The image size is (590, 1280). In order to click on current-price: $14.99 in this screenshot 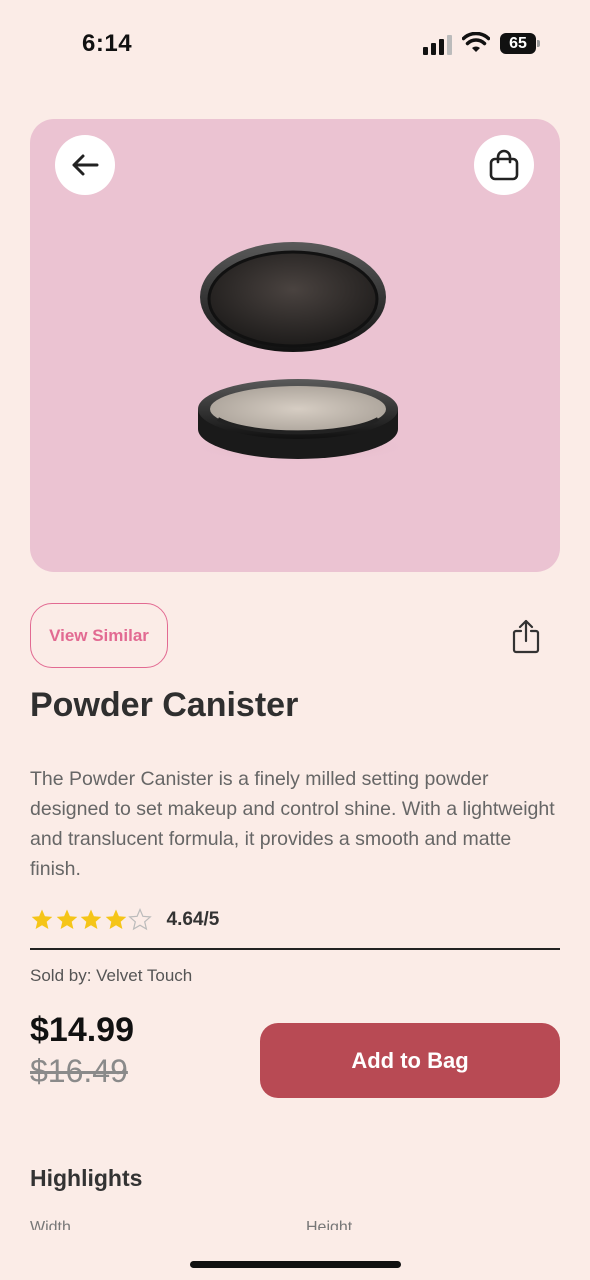, I will do `click(82, 1030)`.